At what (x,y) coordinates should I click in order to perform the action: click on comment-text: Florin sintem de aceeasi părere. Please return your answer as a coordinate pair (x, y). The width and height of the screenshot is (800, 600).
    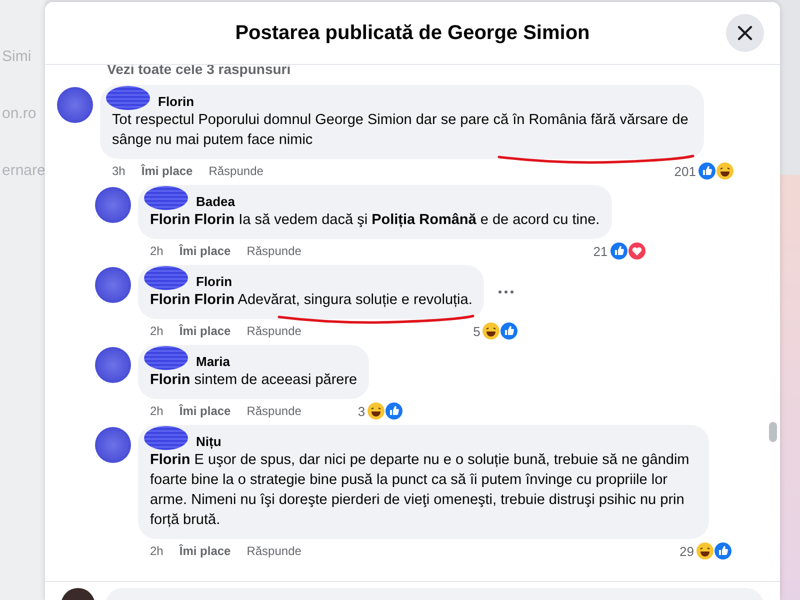
    Looking at the image, I should click on (254, 380).